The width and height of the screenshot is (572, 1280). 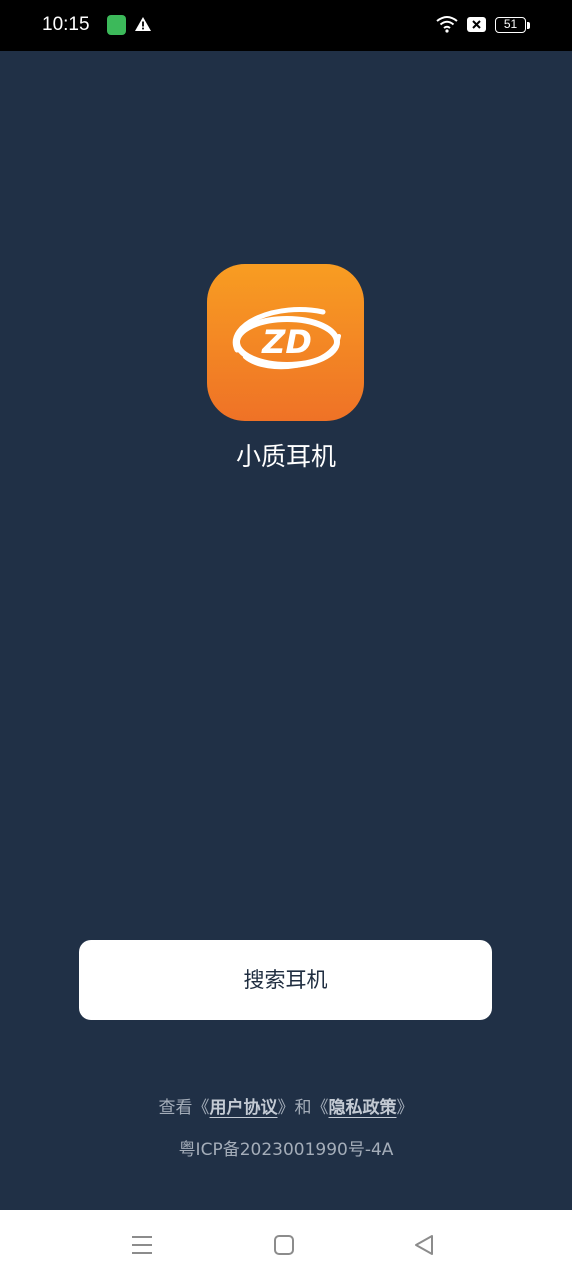 I want to click on search-earphones-button: 搜索耳机, so click(x=285, y=980).